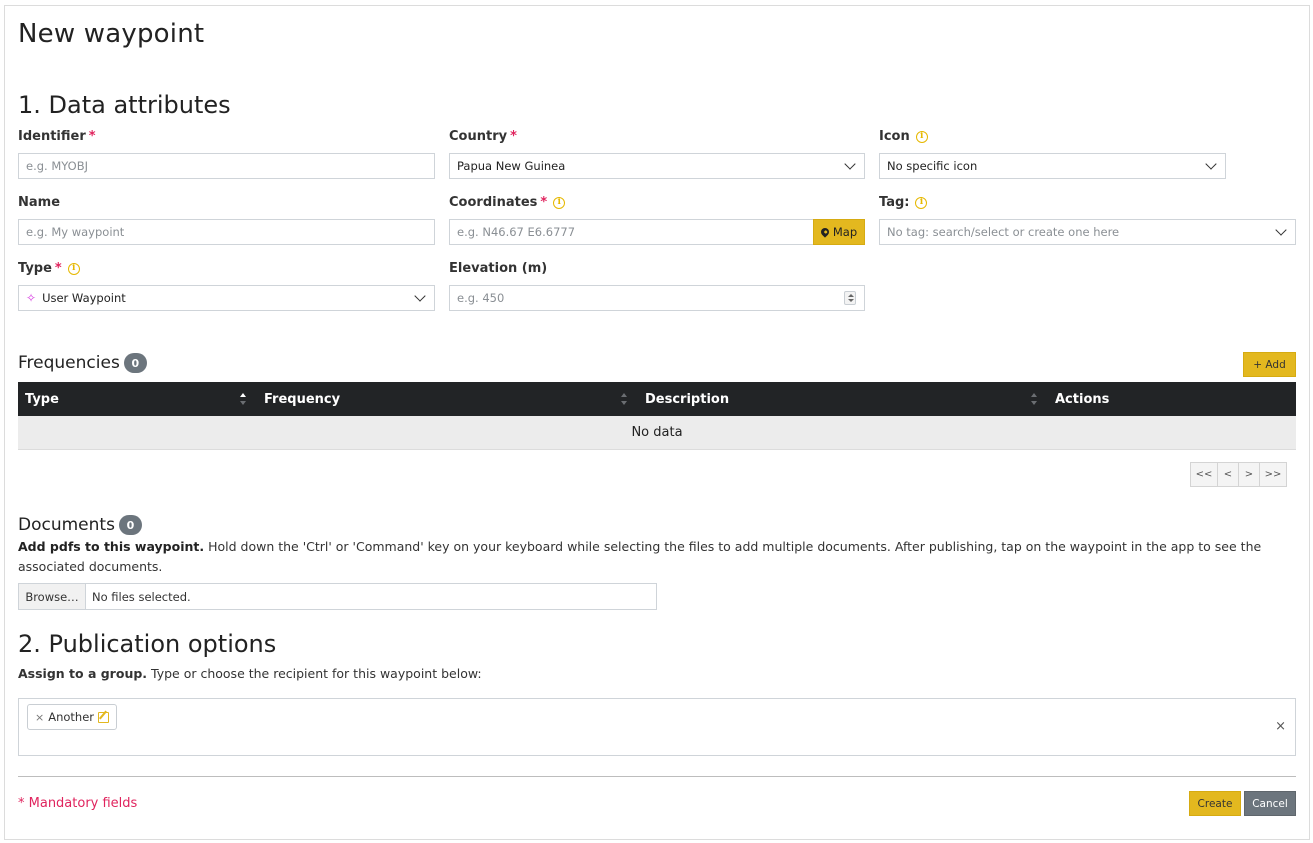 This screenshot has height=843, width=1313. I want to click on edit-icon, so click(104, 717).